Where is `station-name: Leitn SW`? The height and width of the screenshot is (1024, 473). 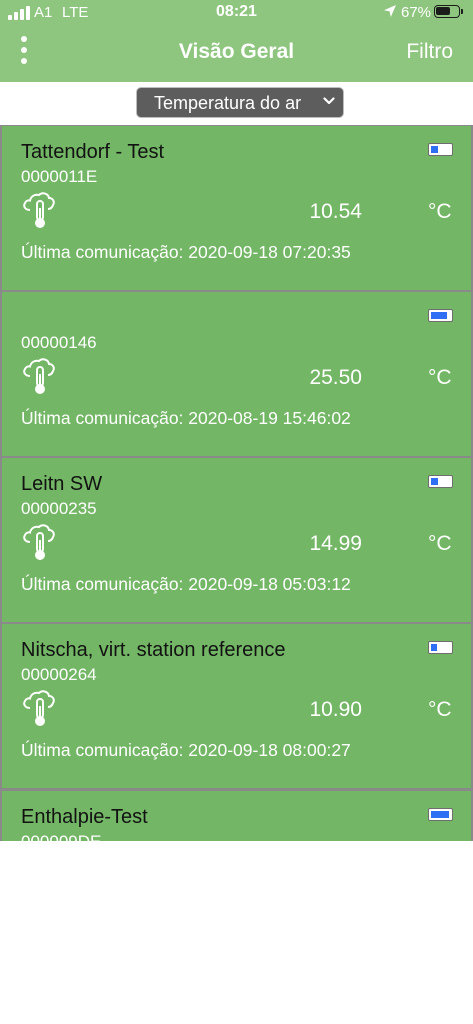
station-name: Leitn SW is located at coordinates (62, 484).